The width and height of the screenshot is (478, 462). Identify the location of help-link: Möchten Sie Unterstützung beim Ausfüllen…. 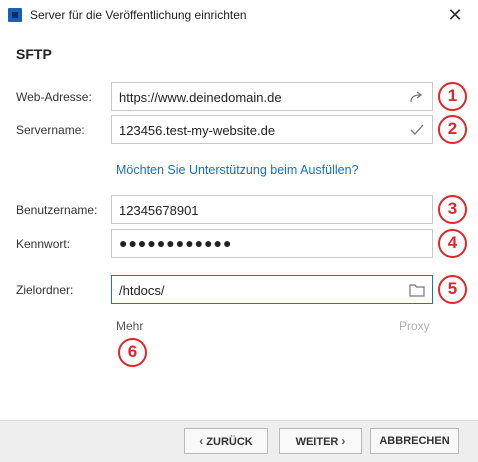
(237, 170).